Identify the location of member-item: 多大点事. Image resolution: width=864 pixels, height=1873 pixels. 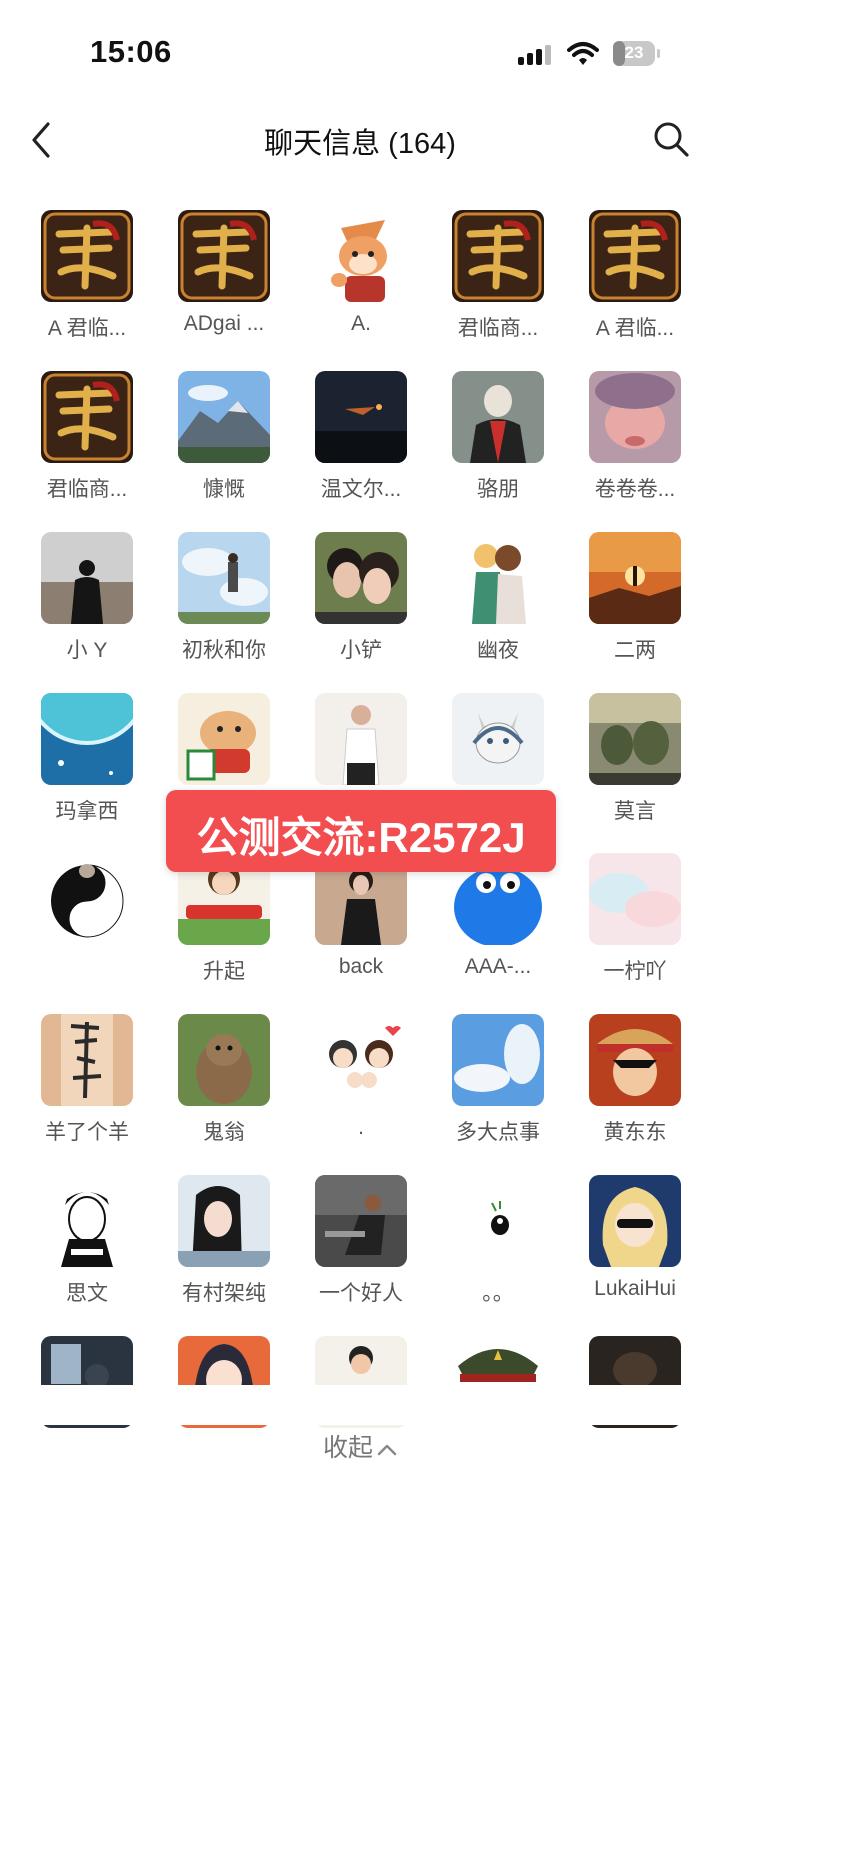
(498, 1084).